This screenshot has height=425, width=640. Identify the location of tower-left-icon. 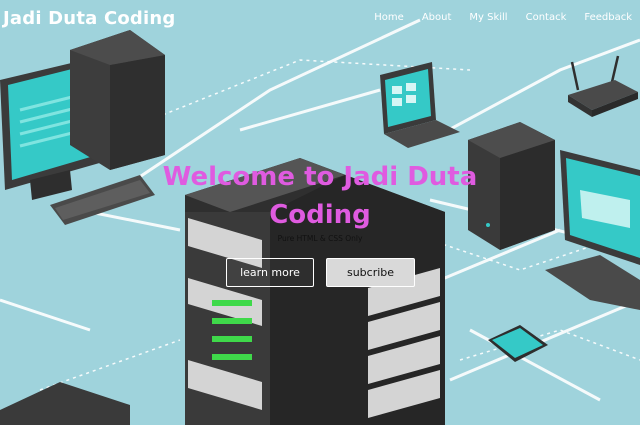
(117, 100).